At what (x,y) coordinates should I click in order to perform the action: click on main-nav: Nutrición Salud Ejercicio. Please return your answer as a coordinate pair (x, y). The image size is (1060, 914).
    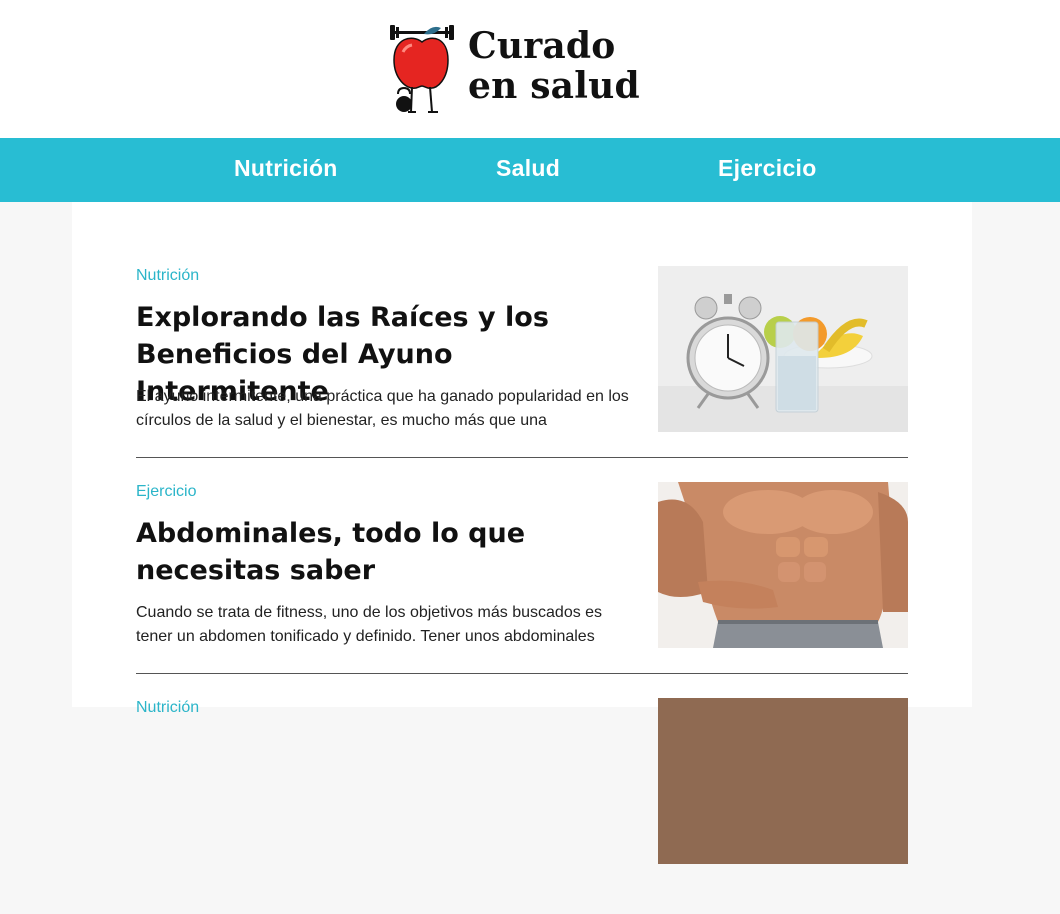
    Looking at the image, I should click on (530, 170).